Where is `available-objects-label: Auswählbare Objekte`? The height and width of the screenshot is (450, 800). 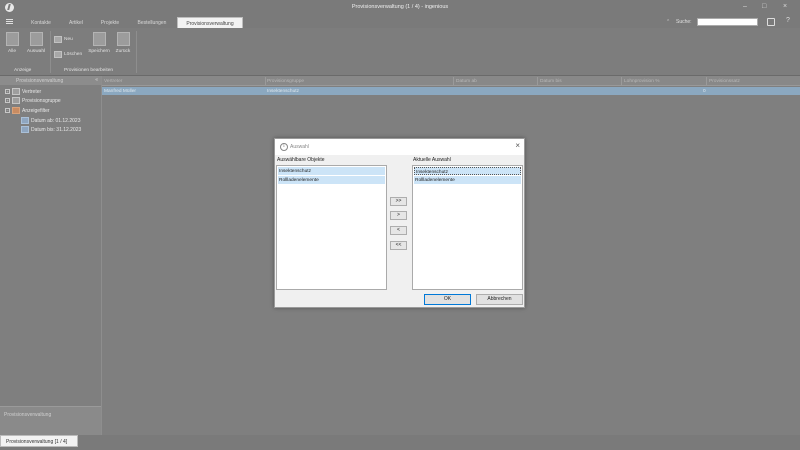
available-objects-label: Auswählbare Objekte is located at coordinates (301, 160).